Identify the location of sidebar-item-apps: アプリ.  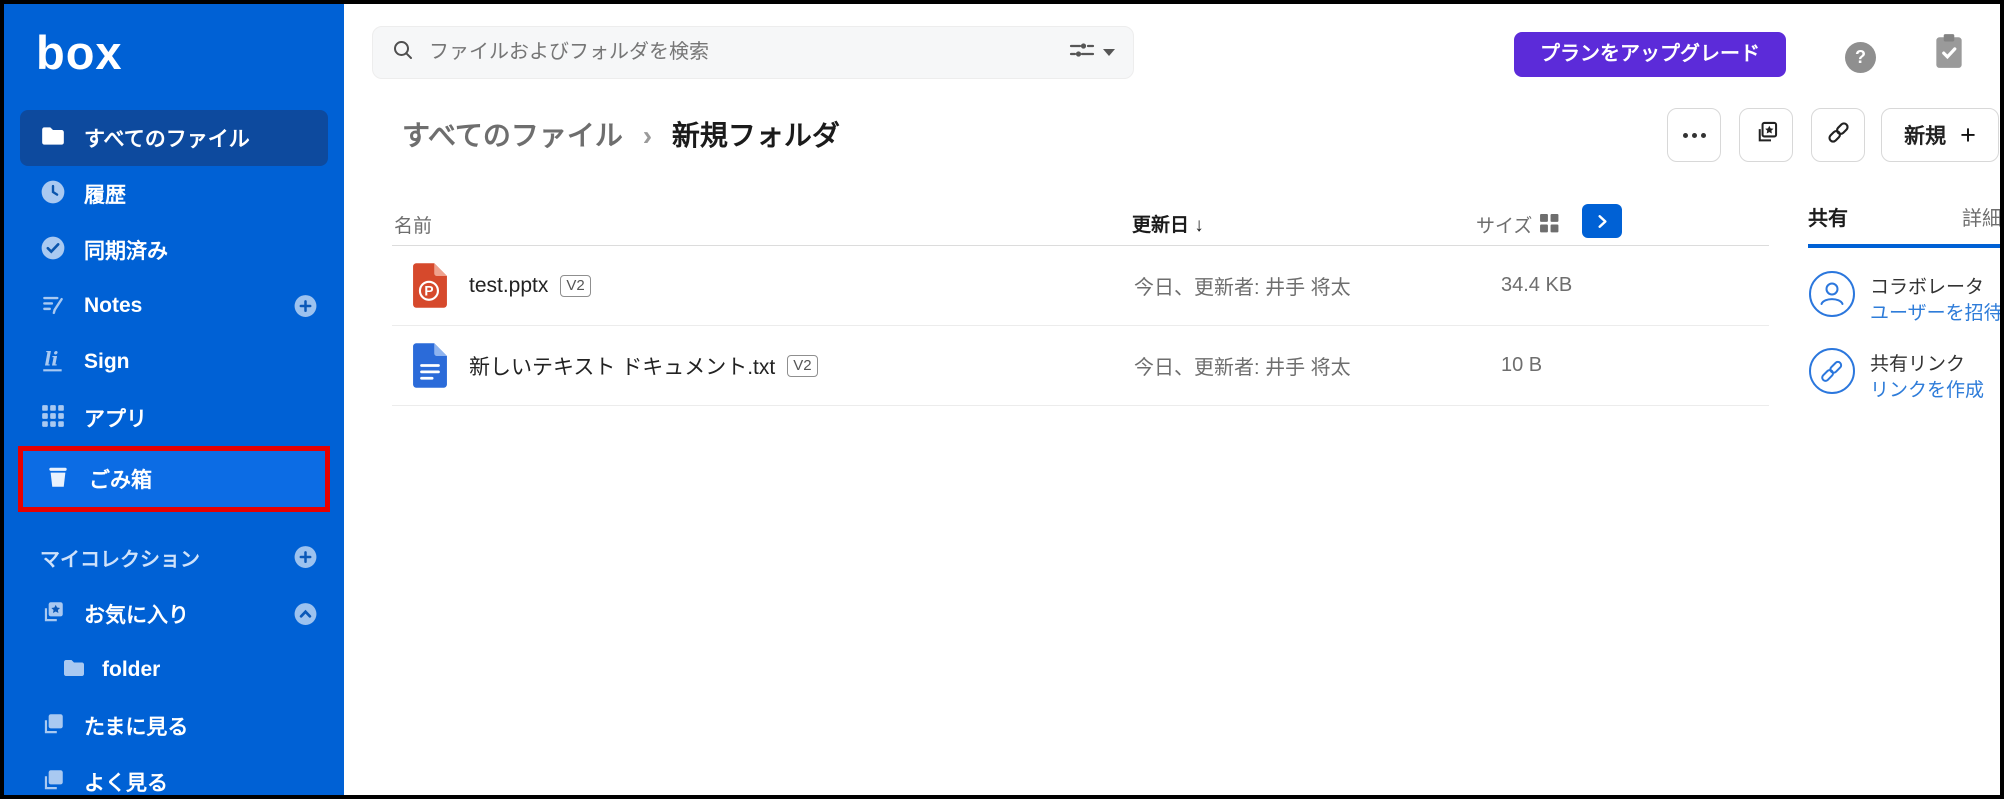
(174, 418).